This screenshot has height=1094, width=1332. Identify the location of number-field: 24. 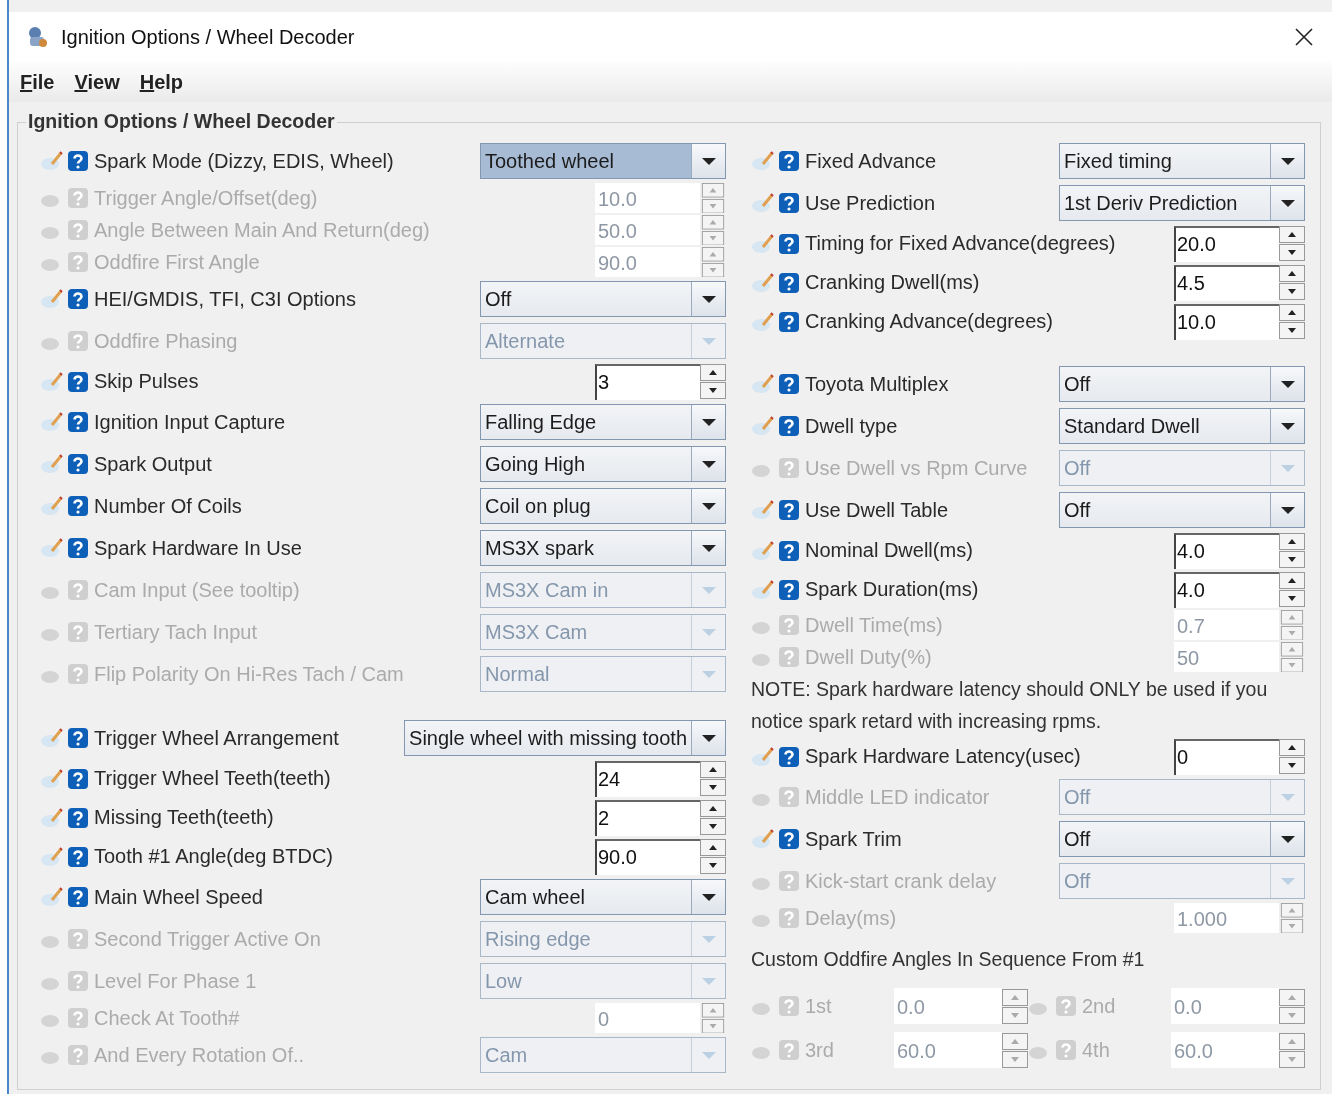
(647, 778).